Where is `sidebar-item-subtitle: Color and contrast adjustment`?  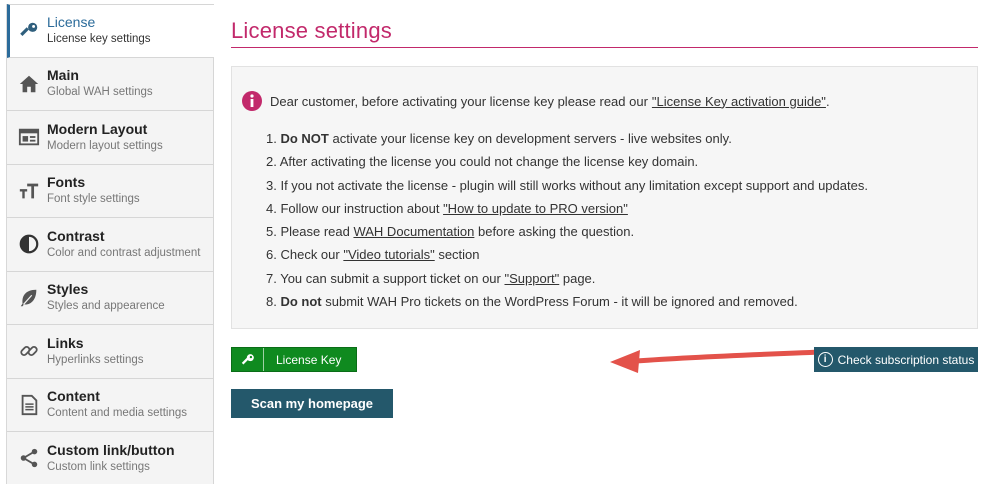 sidebar-item-subtitle: Color and contrast adjustment is located at coordinates (124, 252).